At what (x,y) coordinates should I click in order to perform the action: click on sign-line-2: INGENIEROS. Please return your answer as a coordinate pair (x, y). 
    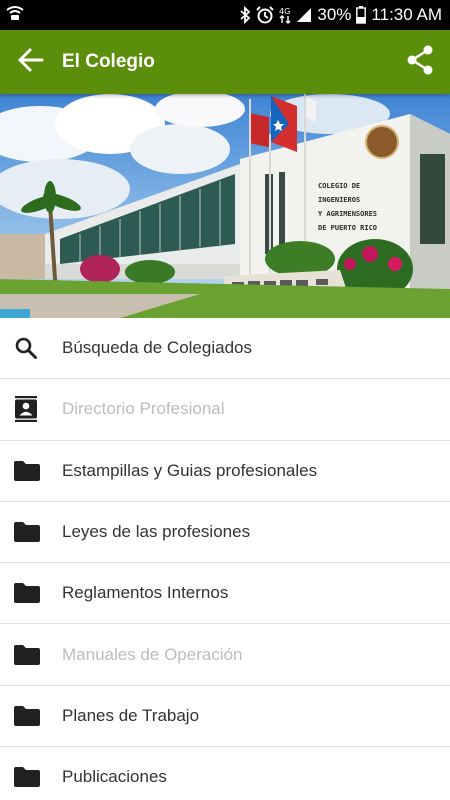
    Looking at the image, I should click on (339, 200).